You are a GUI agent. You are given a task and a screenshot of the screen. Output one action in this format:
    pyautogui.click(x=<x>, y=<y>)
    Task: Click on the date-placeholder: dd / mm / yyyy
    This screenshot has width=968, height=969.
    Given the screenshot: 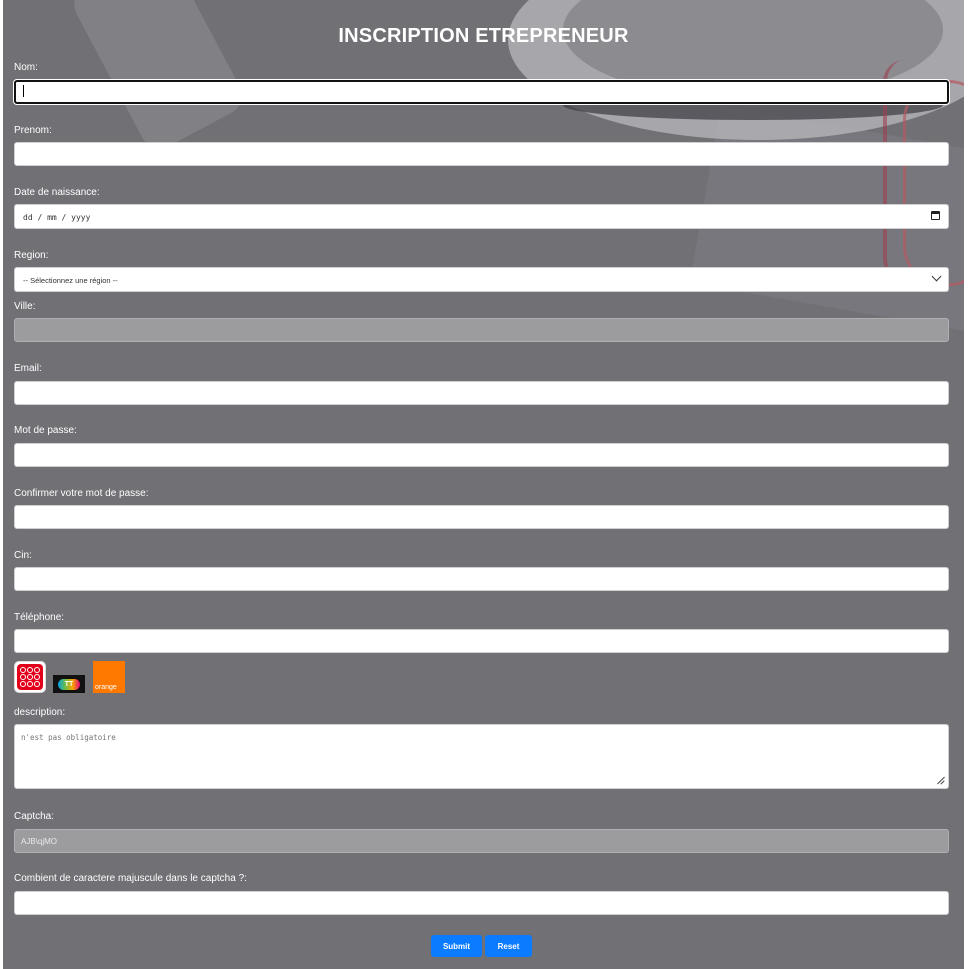 What is the action you would take?
    pyautogui.click(x=57, y=217)
    